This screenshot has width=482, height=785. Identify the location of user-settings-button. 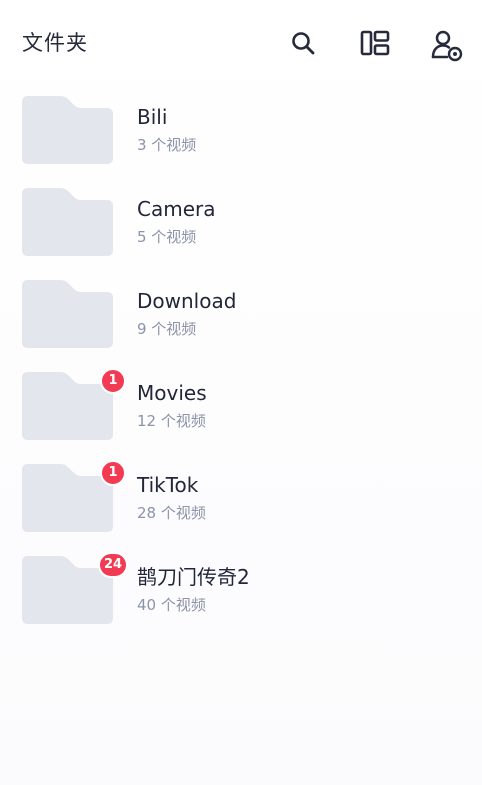
(447, 45).